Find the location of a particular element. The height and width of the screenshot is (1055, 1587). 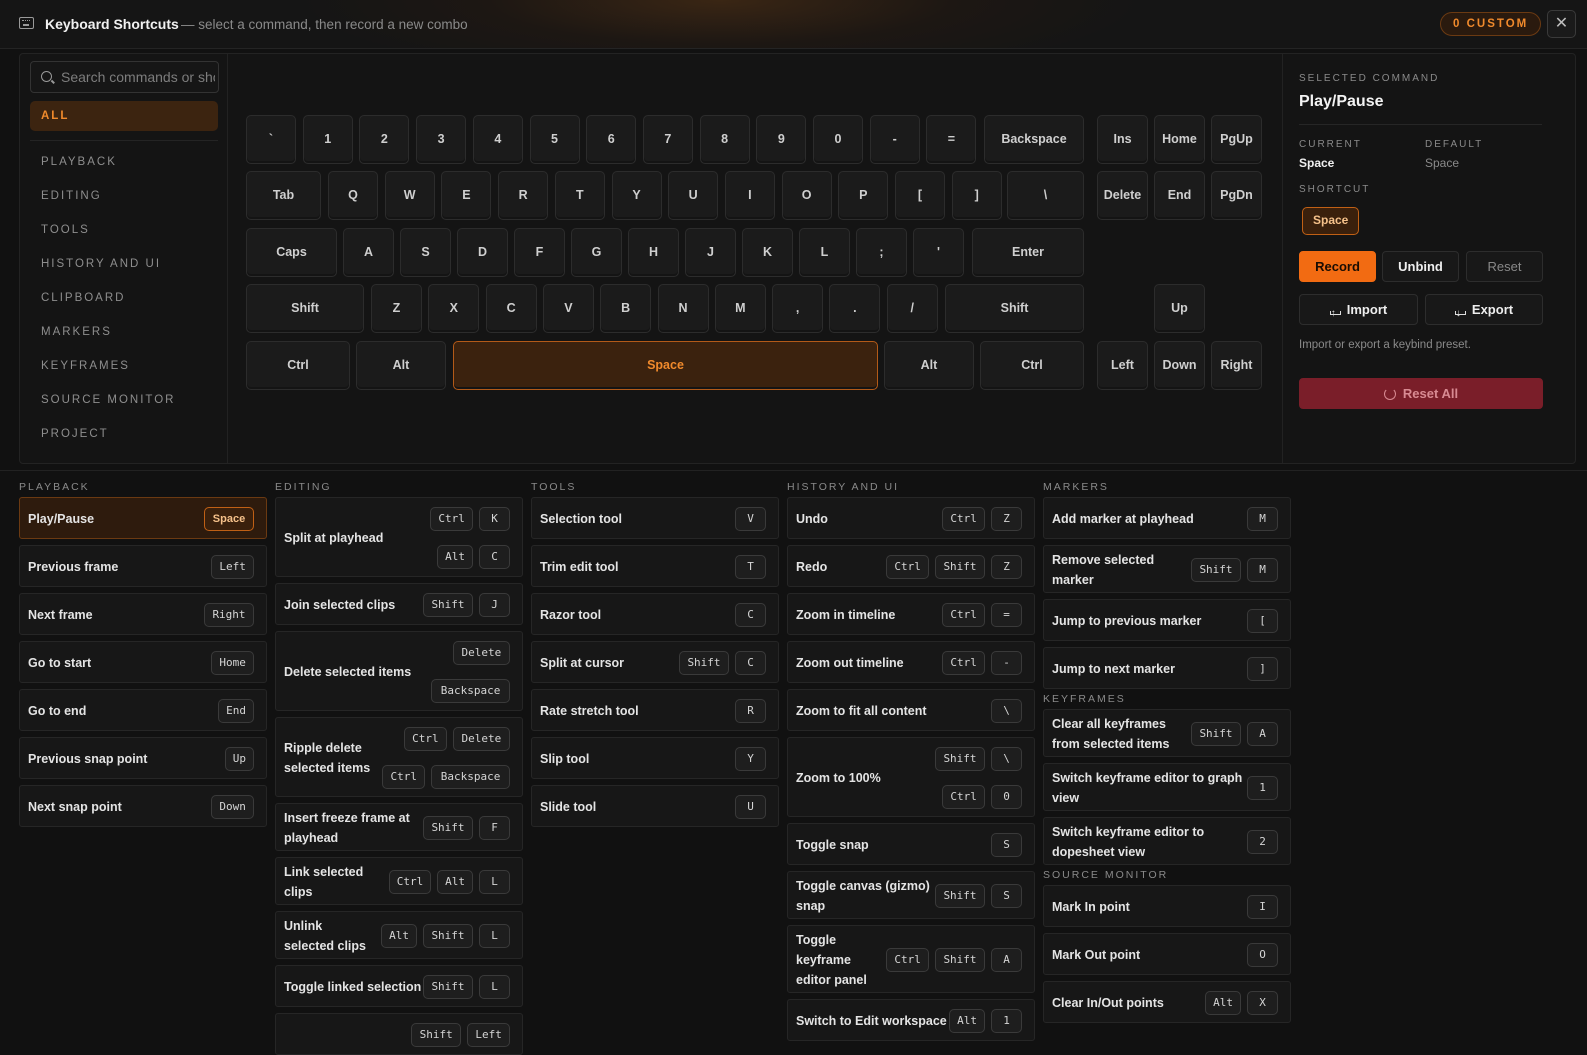

shortcut-row: Slip tool Y is located at coordinates (655, 758).